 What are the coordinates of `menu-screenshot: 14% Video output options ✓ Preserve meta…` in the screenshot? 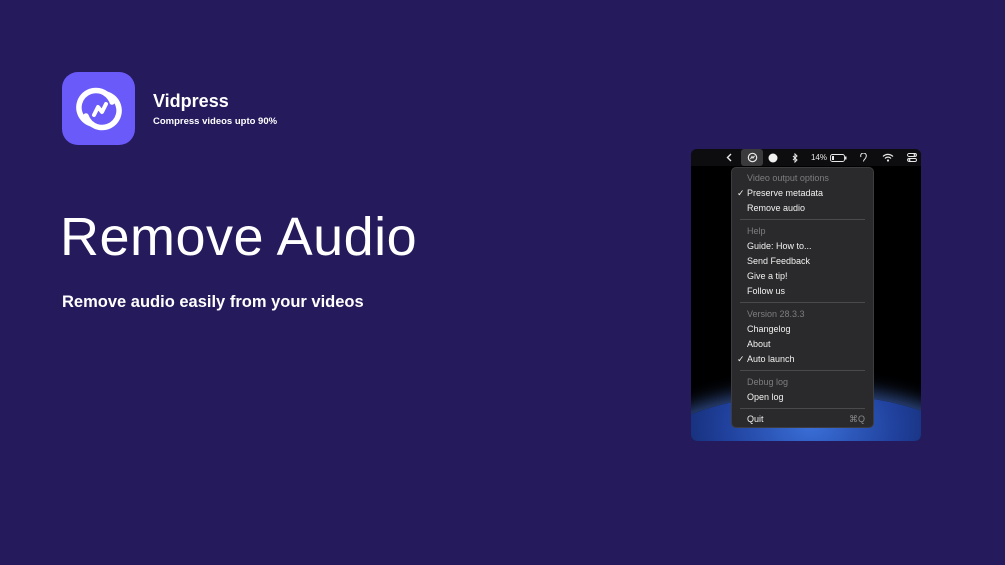 It's located at (806, 295).